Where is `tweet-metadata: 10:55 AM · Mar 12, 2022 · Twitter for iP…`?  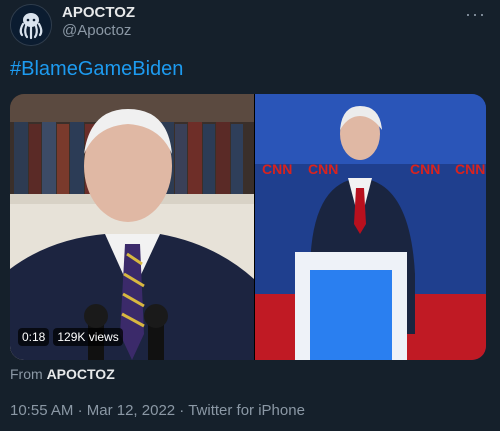
tweet-metadata: 10:55 AM · Mar 12, 2022 · Twitter for iP… is located at coordinates (157, 410).